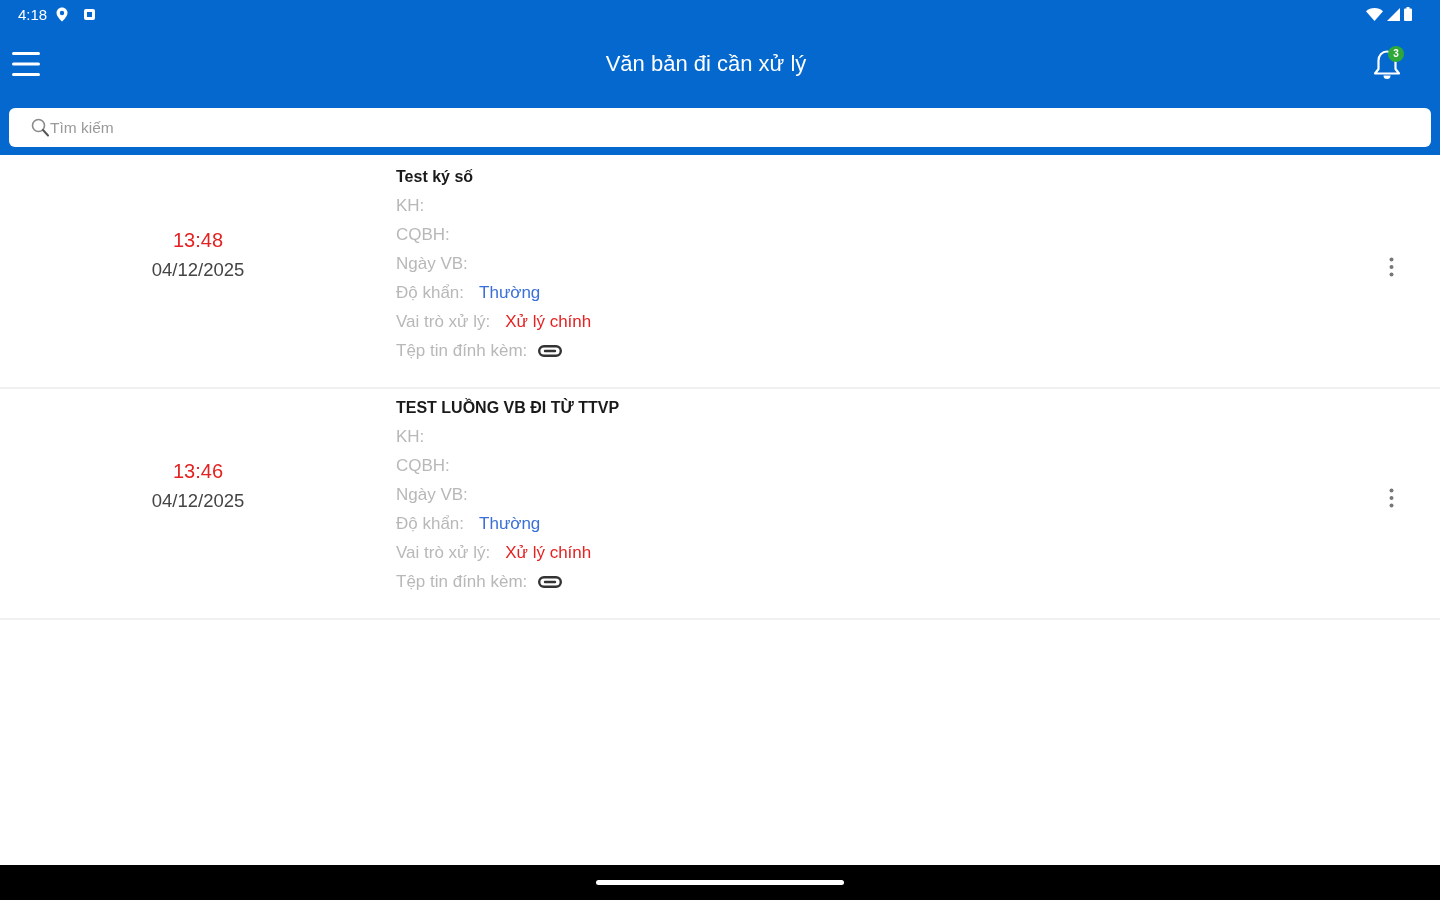  I want to click on search-field: Tìm kiếm, so click(720, 127).